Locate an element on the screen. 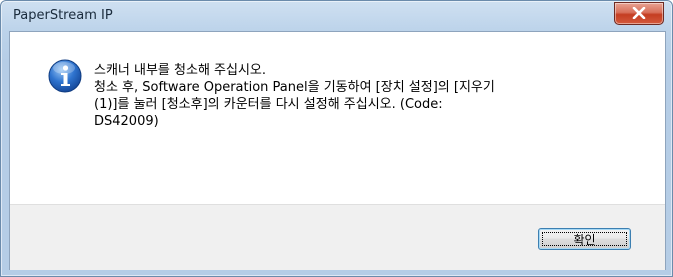  ok-button-label: 확인 is located at coordinates (584, 240).